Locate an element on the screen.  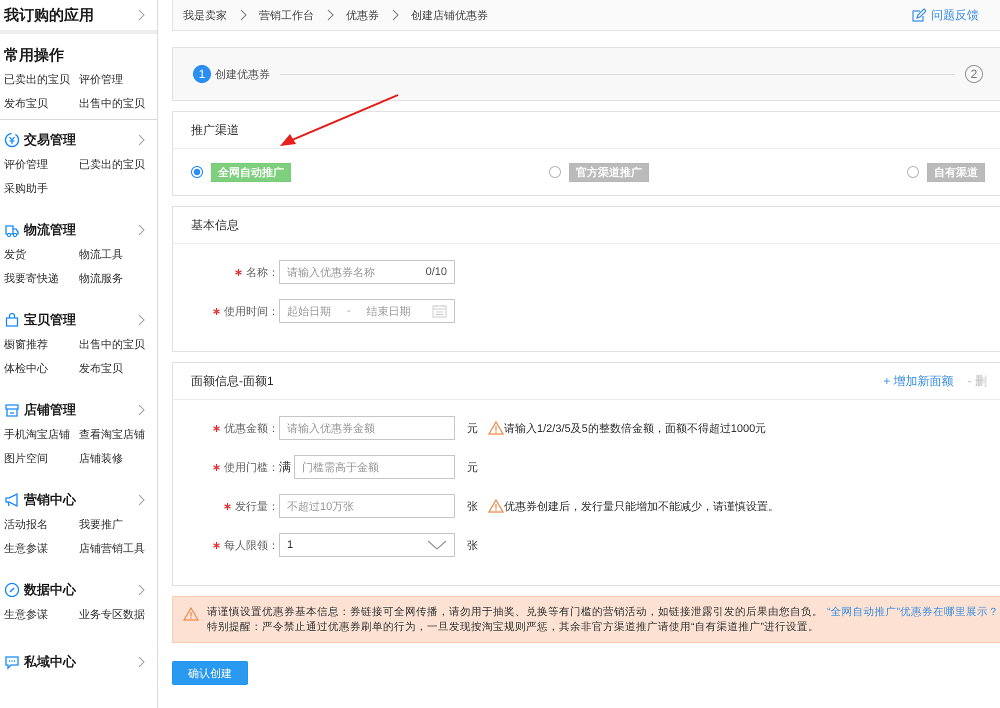
end-date-placeholder: 结束日期 is located at coordinates (388, 311).